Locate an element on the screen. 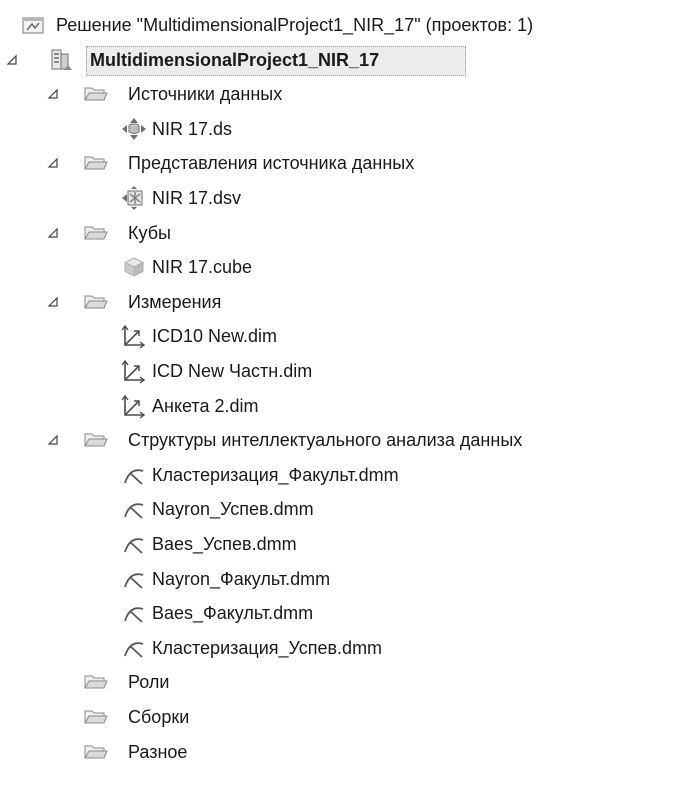 This screenshot has width=692, height=794. tree-node-label: Кластеризация_Успев.dmm is located at coordinates (267, 647).